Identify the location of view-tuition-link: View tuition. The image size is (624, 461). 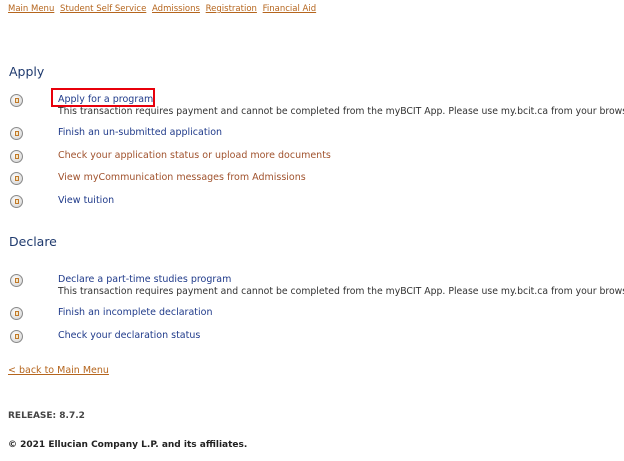
(86, 200).